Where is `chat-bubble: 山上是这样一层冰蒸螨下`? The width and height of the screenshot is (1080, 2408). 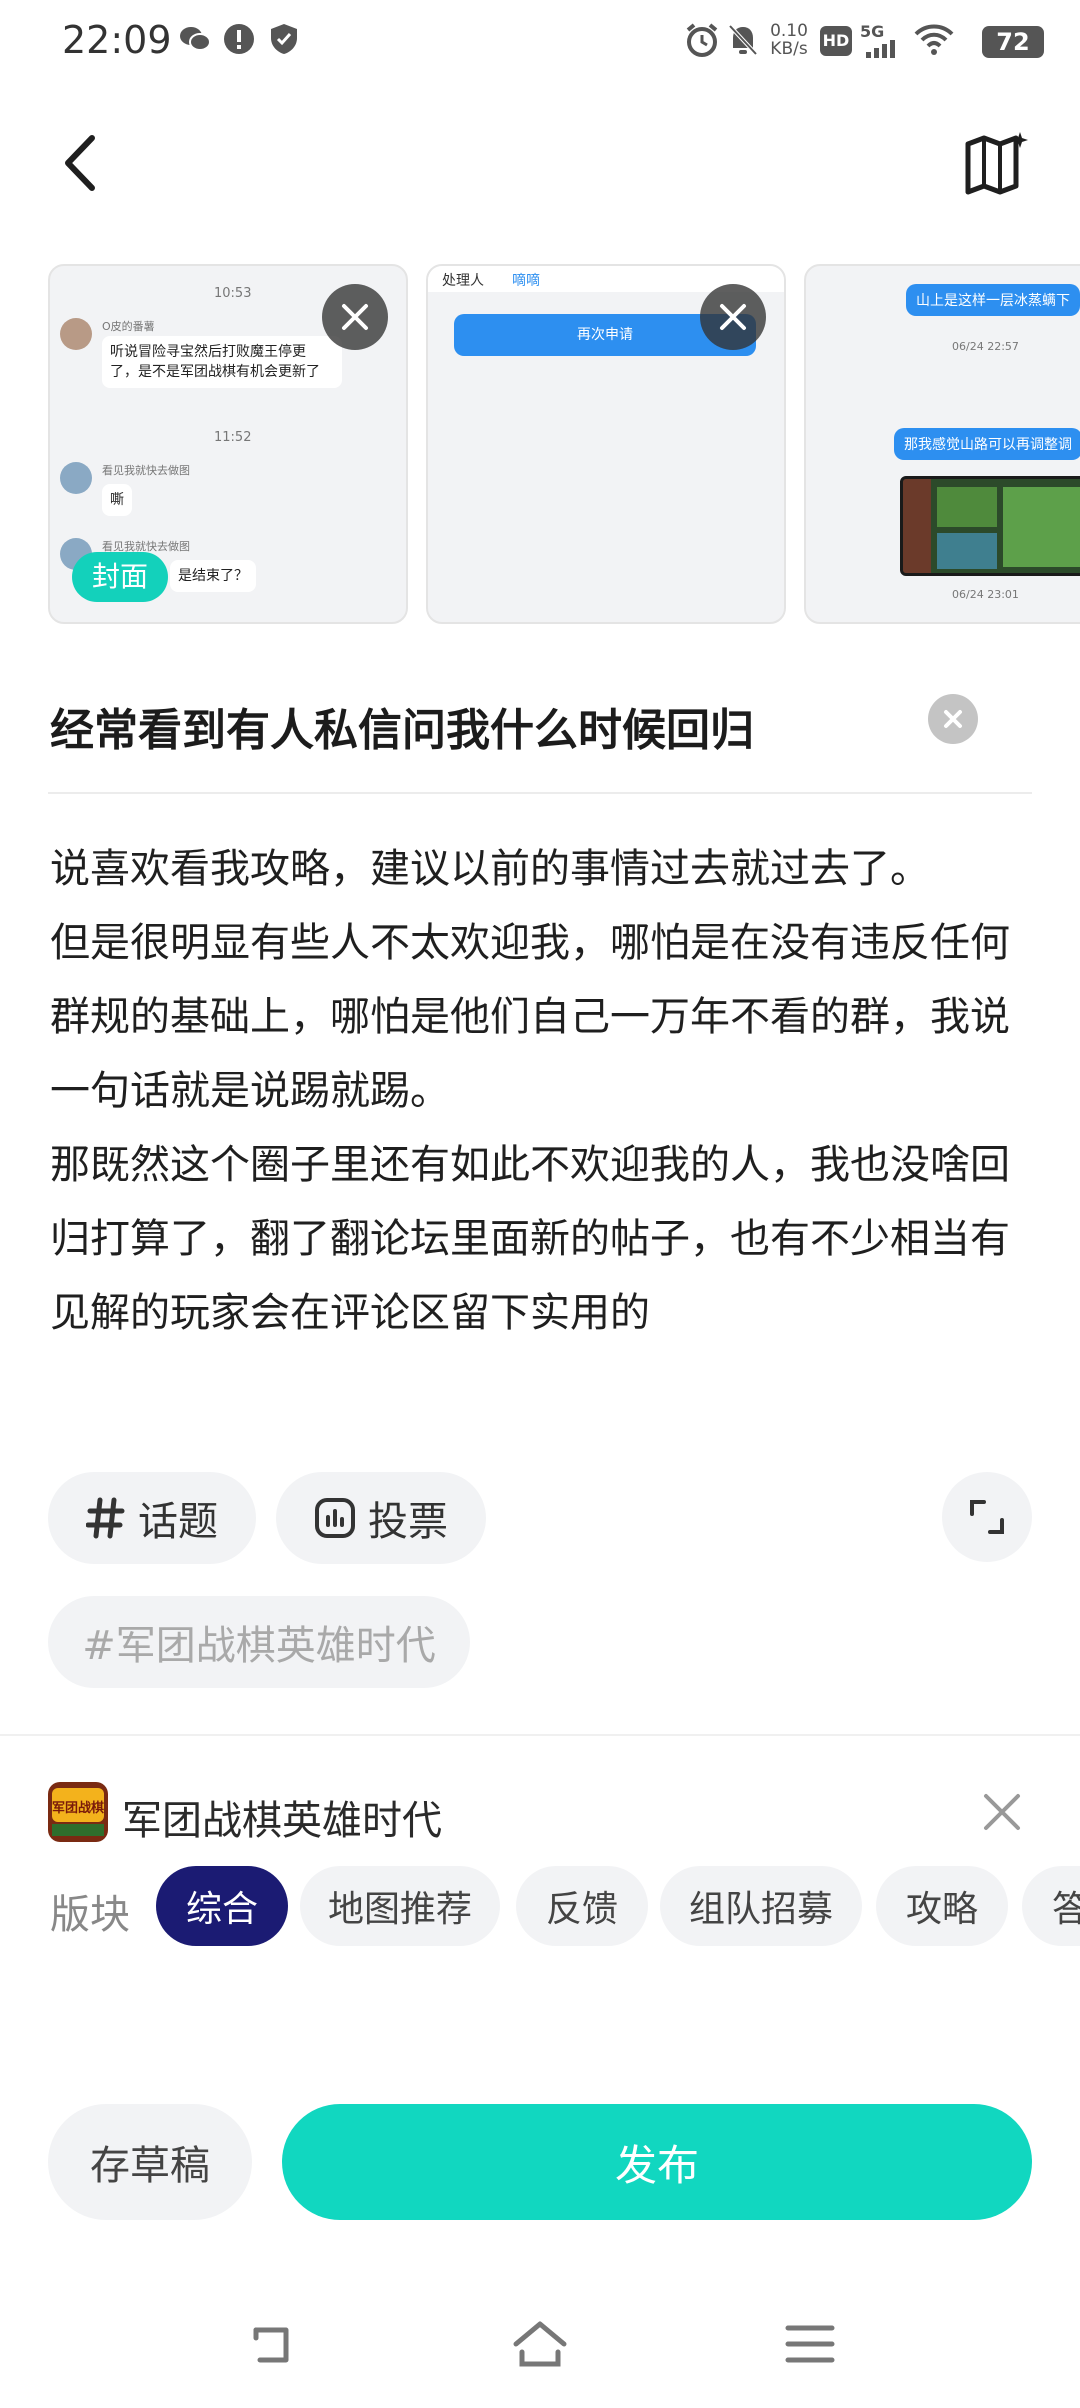
chat-bubble: 山上是这样一层冰蒸螨下 is located at coordinates (993, 300).